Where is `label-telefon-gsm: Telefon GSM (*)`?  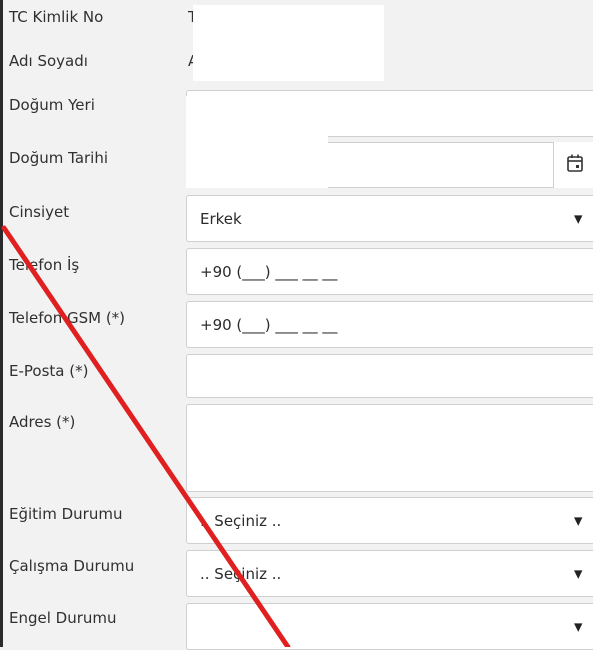
label-telefon-gsm: Telefon GSM (*) is located at coordinates (67, 318).